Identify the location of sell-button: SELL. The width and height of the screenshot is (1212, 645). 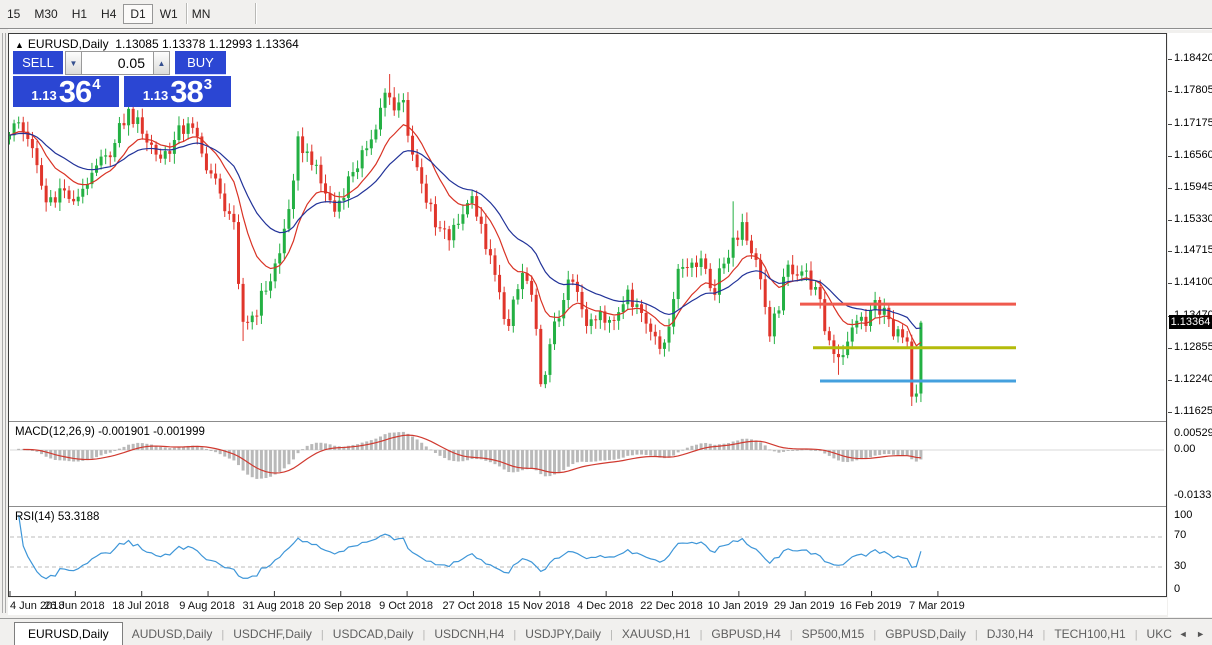
(38, 63).